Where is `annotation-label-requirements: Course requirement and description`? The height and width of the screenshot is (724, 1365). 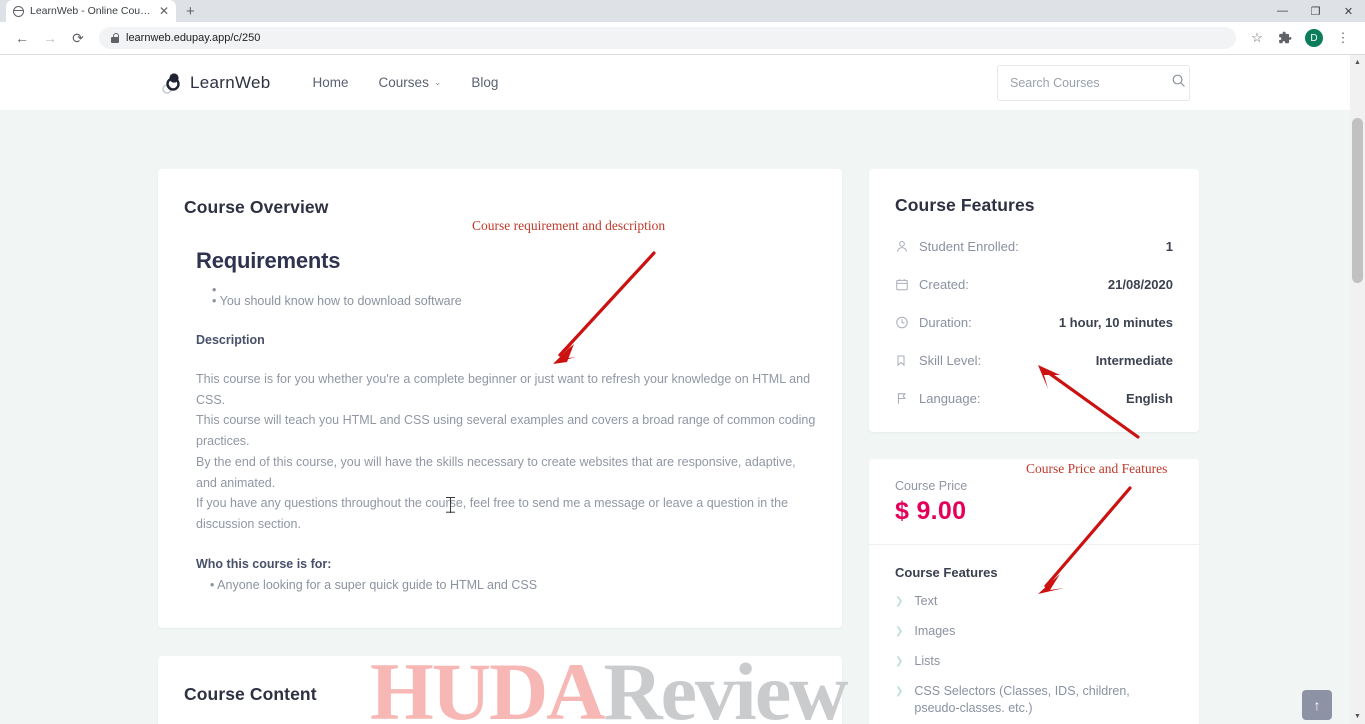 annotation-label-requirements: Course requirement and description is located at coordinates (569, 225).